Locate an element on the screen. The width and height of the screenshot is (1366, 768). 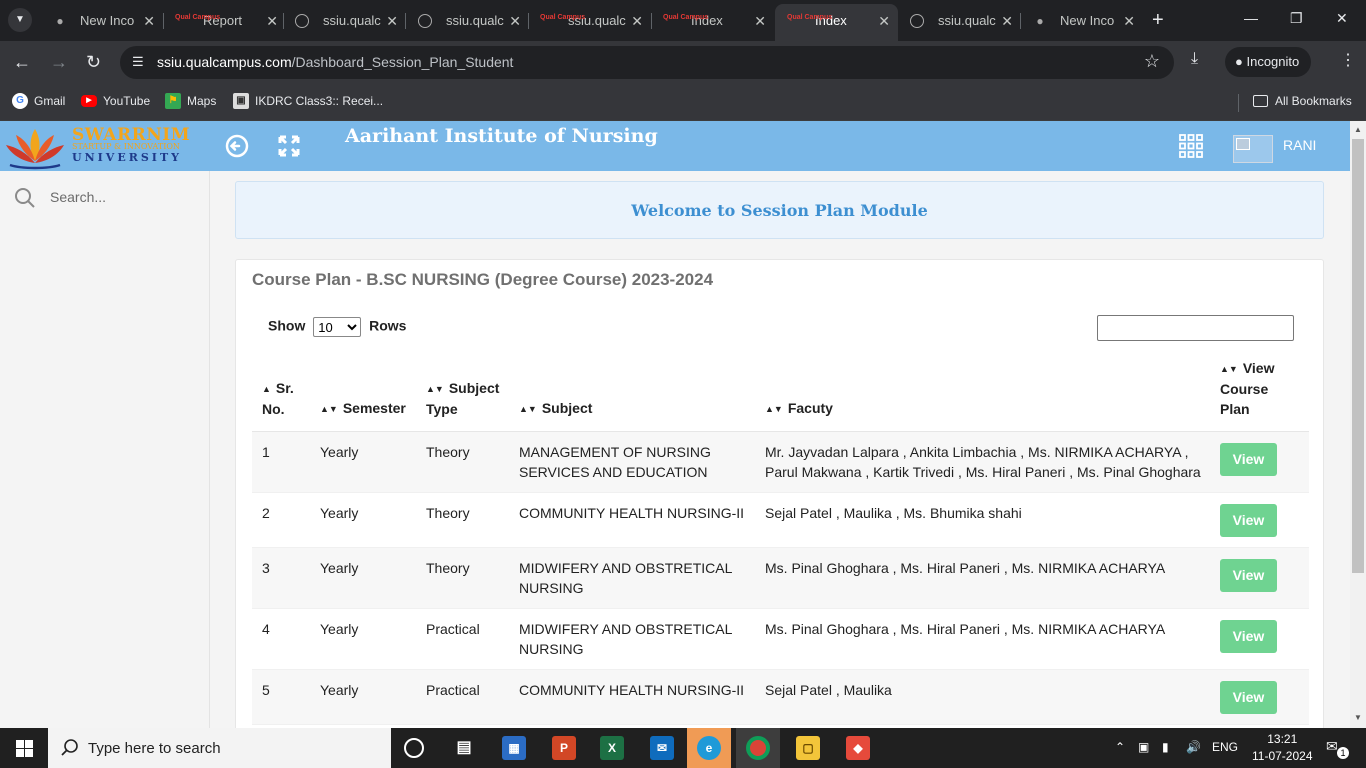
site-settings-icon: ☰ is located at coordinates (138, 62).